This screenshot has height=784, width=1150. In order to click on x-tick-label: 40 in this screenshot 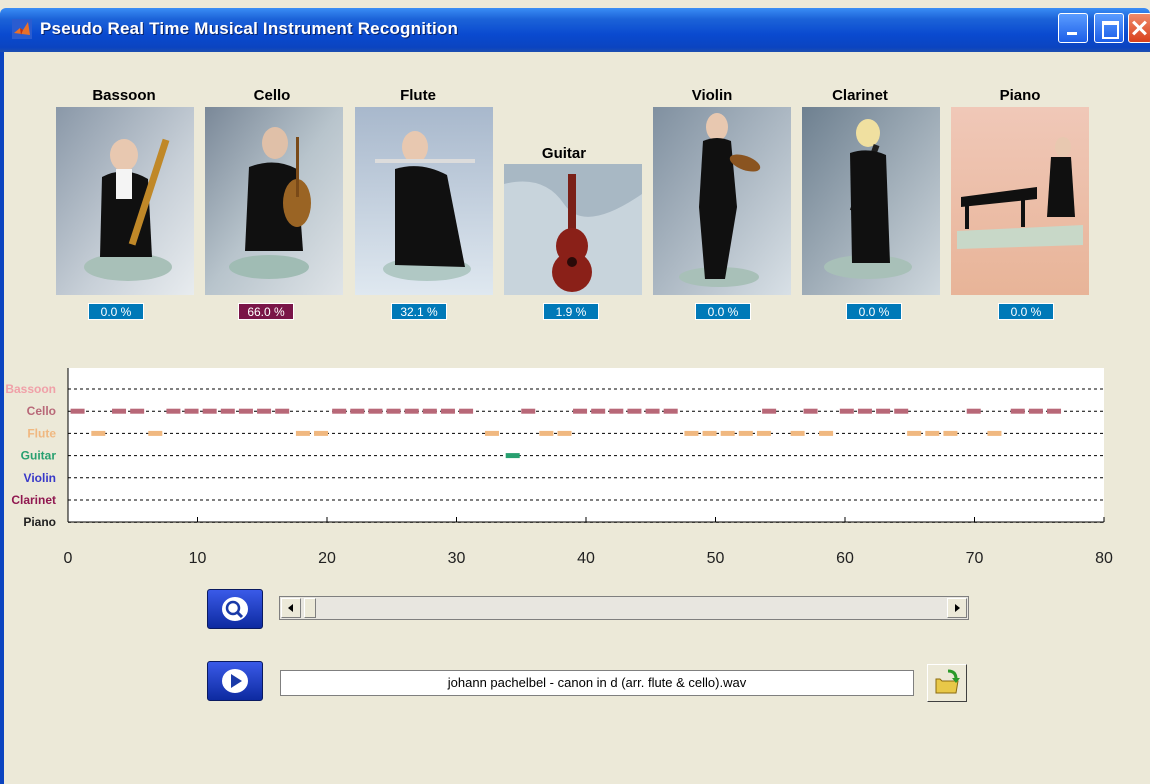, I will do `click(586, 558)`.